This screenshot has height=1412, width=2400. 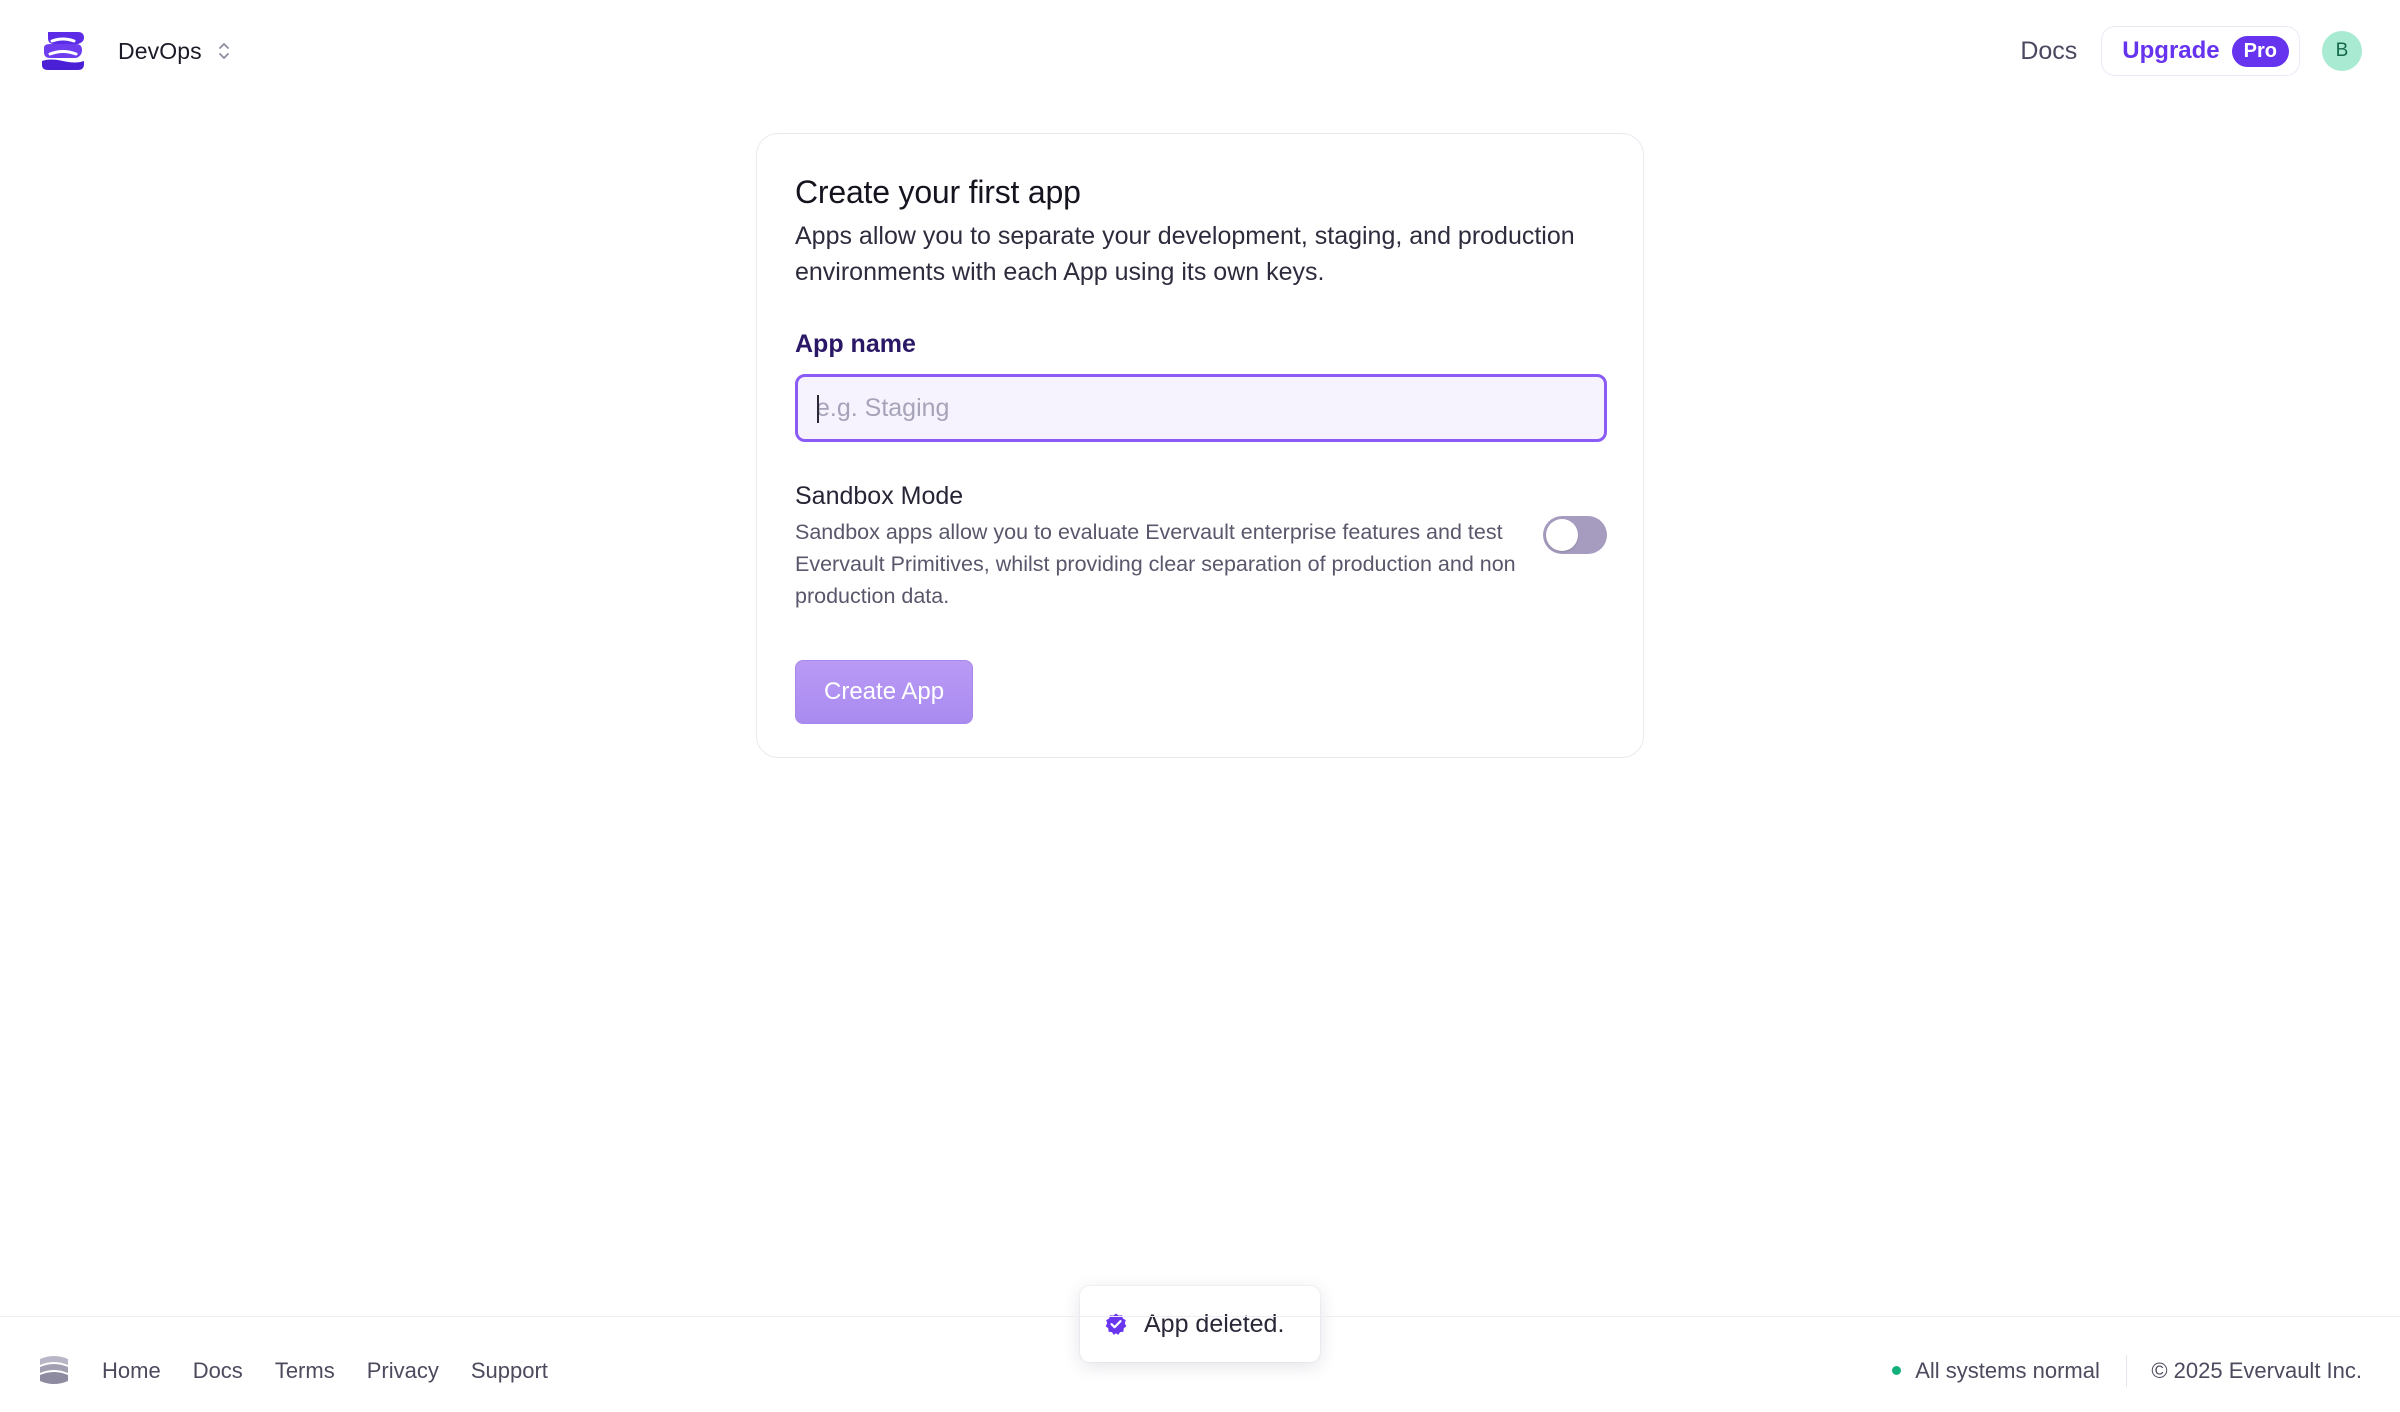 I want to click on footer-link-privacy: Privacy, so click(x=403, y=1371).